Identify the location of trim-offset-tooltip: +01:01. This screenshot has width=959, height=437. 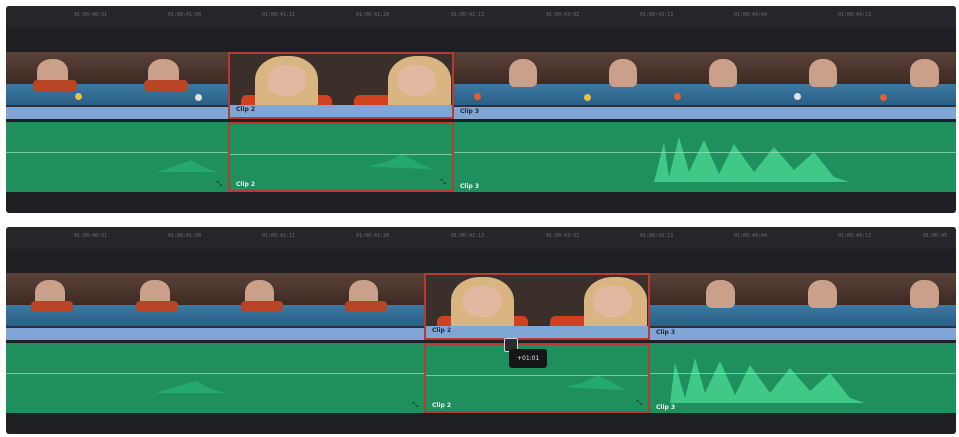
(528, 358).